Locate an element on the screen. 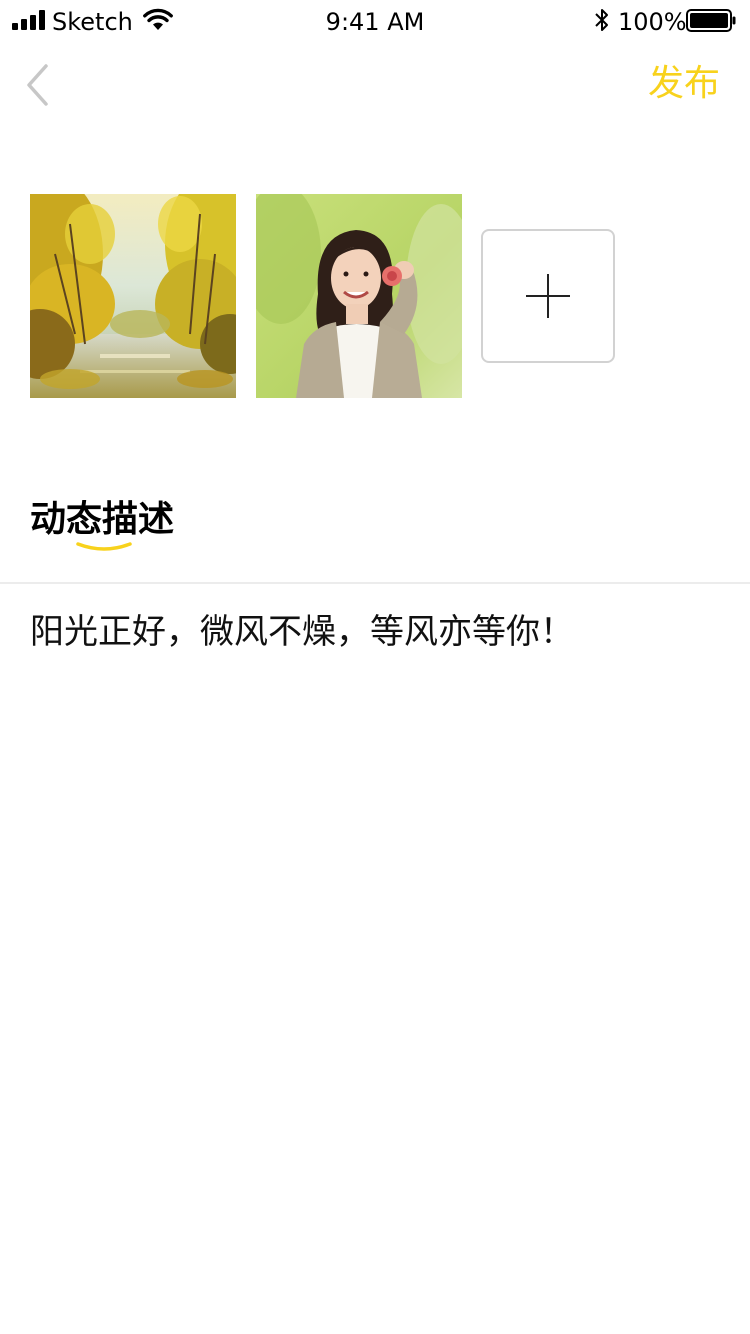  status-bar: Sketch 9:41 AM 100% is located at coordinates (375, 22).